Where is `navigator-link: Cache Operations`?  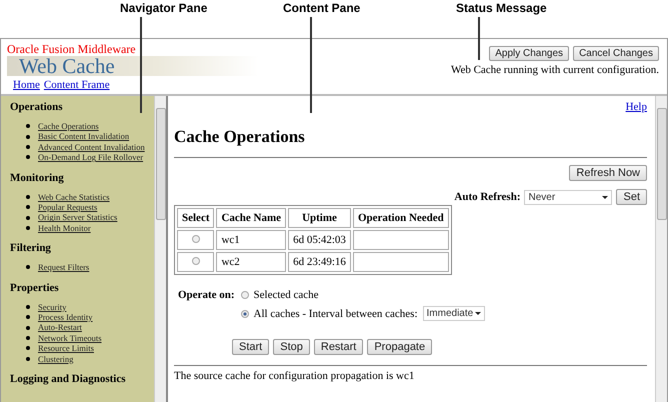 navigator-link: Cache Operations is located at coordinates (68, 126).